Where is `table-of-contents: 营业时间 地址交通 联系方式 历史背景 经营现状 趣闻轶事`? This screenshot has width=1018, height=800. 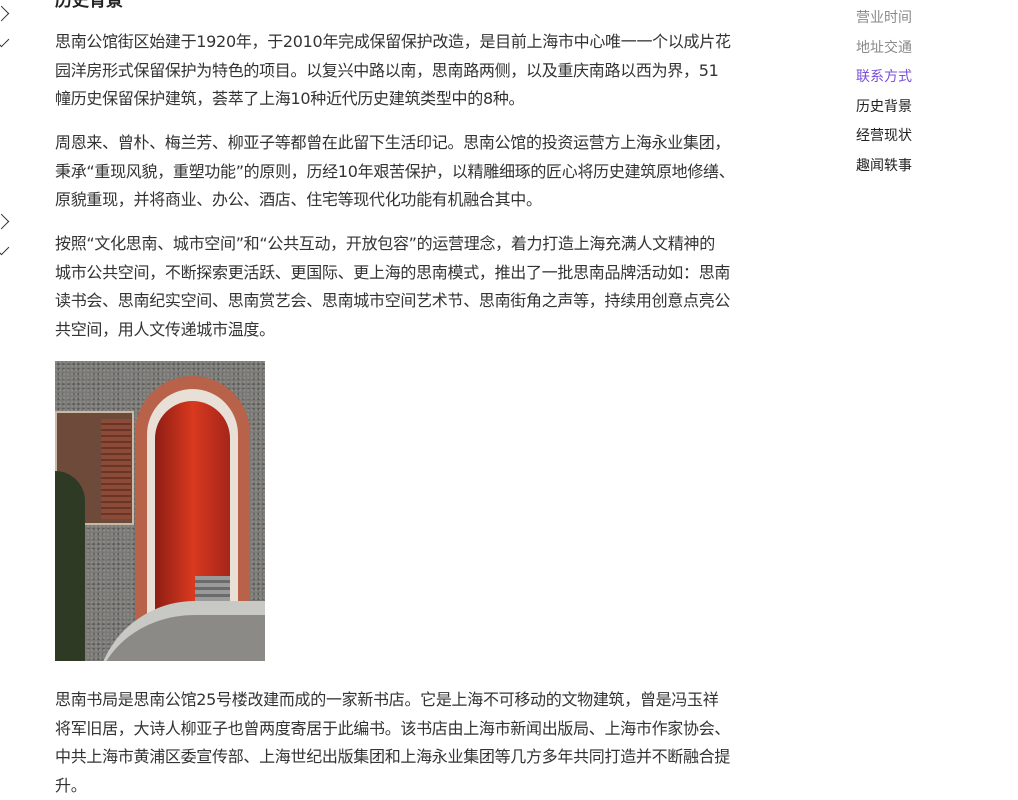
table-of-contents: 营业时间 地址交通 联系方式 历史背景 经营现状 趣闻轶事 is located at coordinates (884, 92).